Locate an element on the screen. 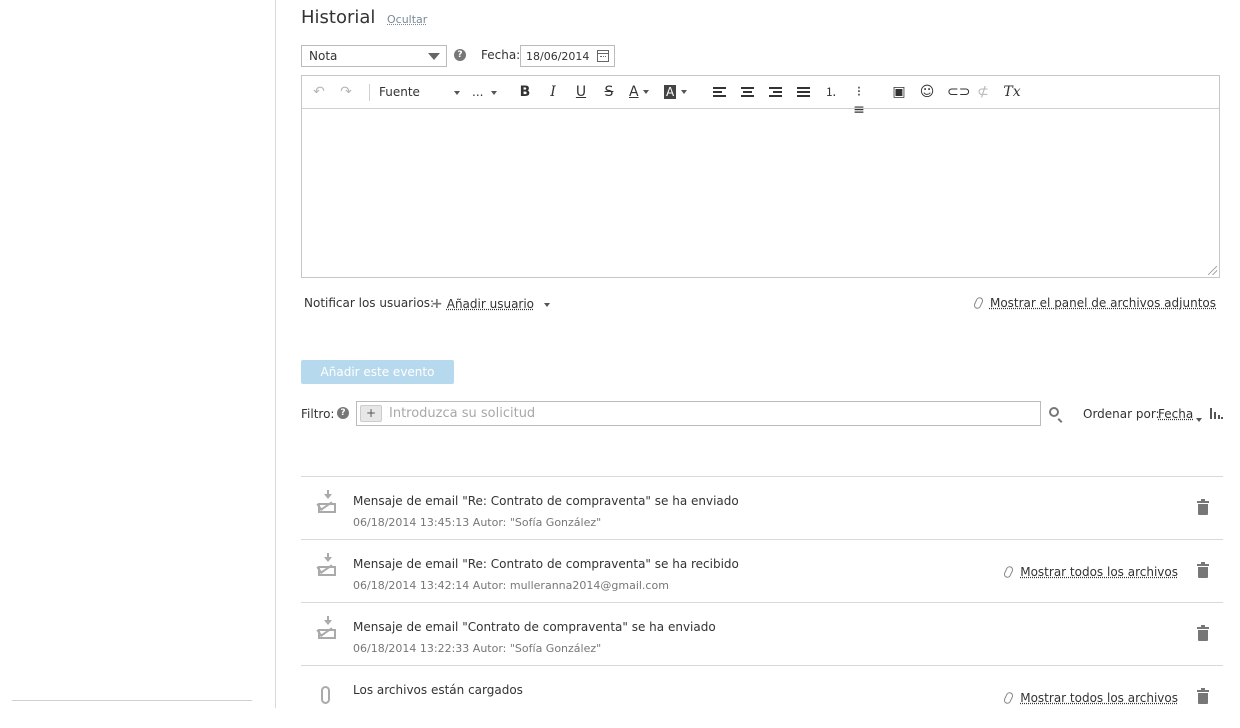  ordered-list-icon: ⒈ is located at coordinates (831, 92).